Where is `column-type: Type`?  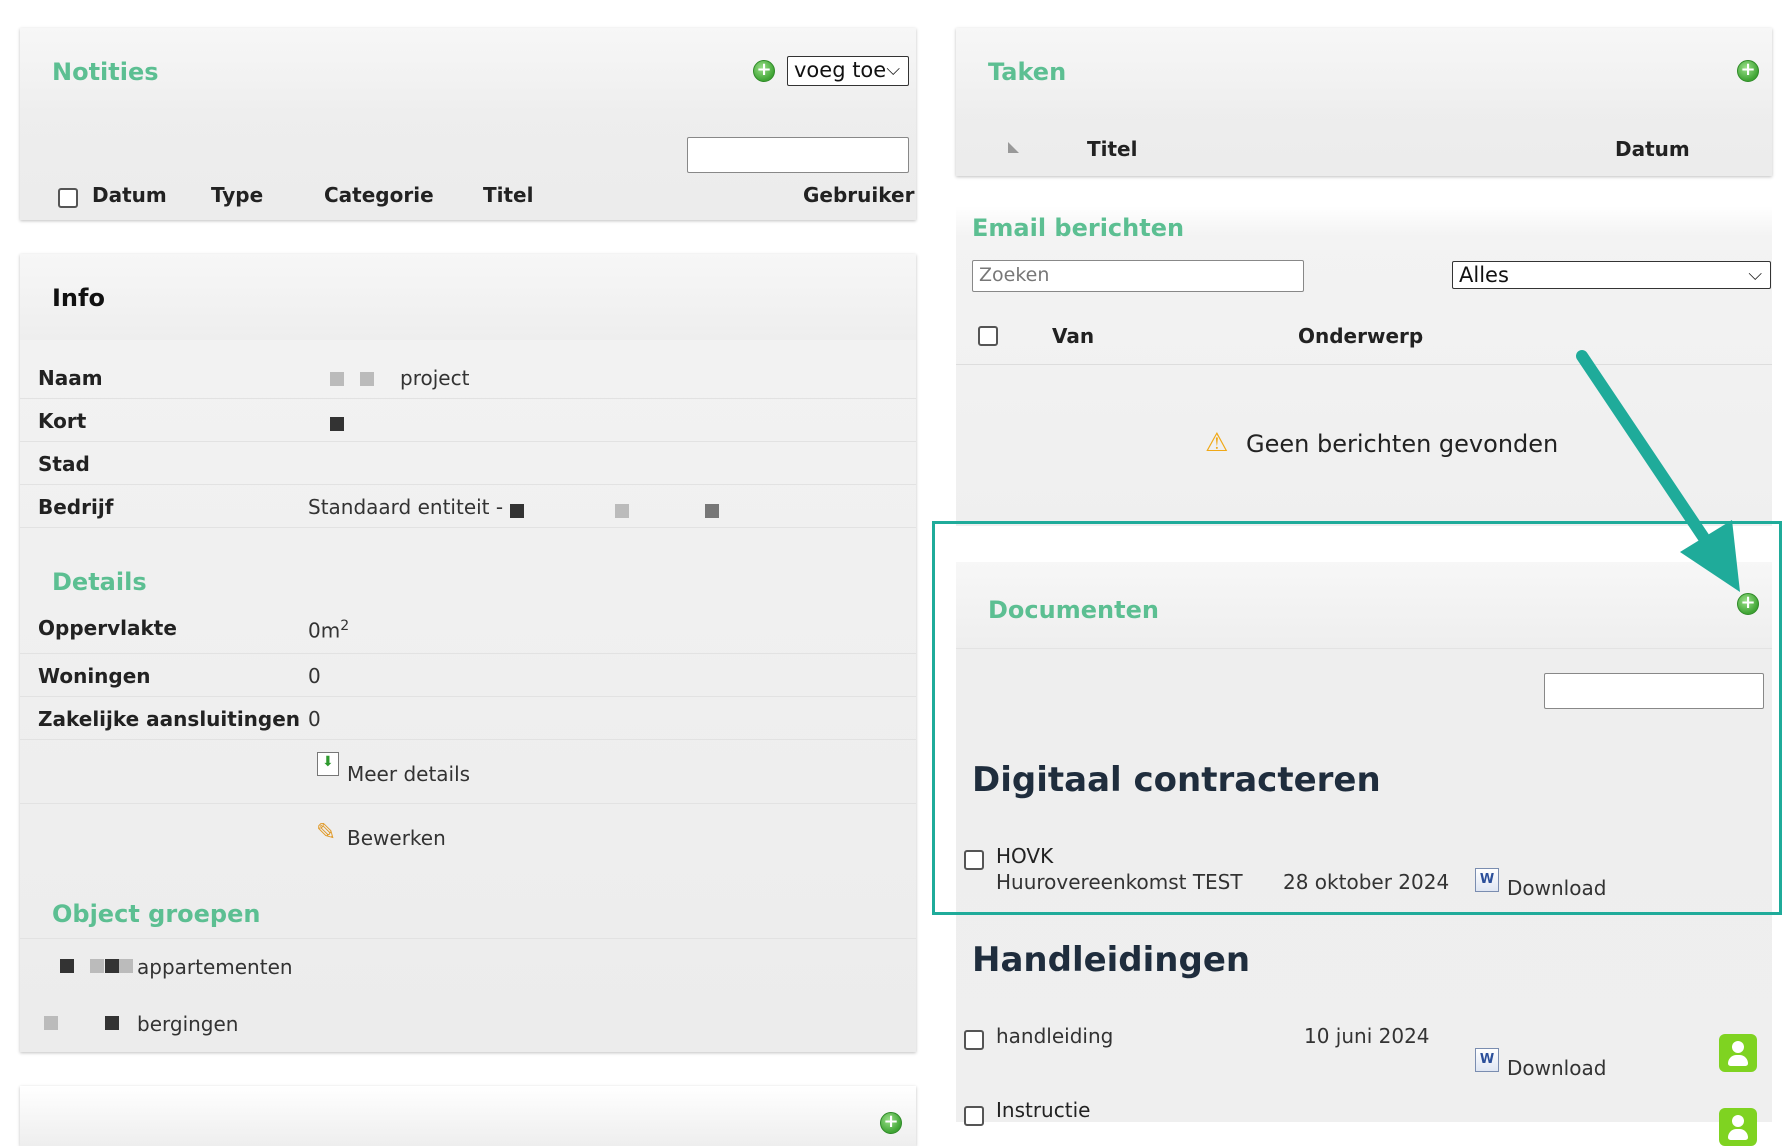 column-type: Type is located at coordinates (237, 195).